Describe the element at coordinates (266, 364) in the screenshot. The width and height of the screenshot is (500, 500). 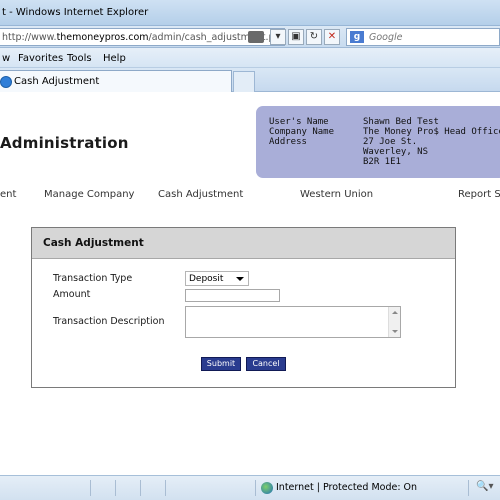
I see `cancel-button: Cancel` at that location.